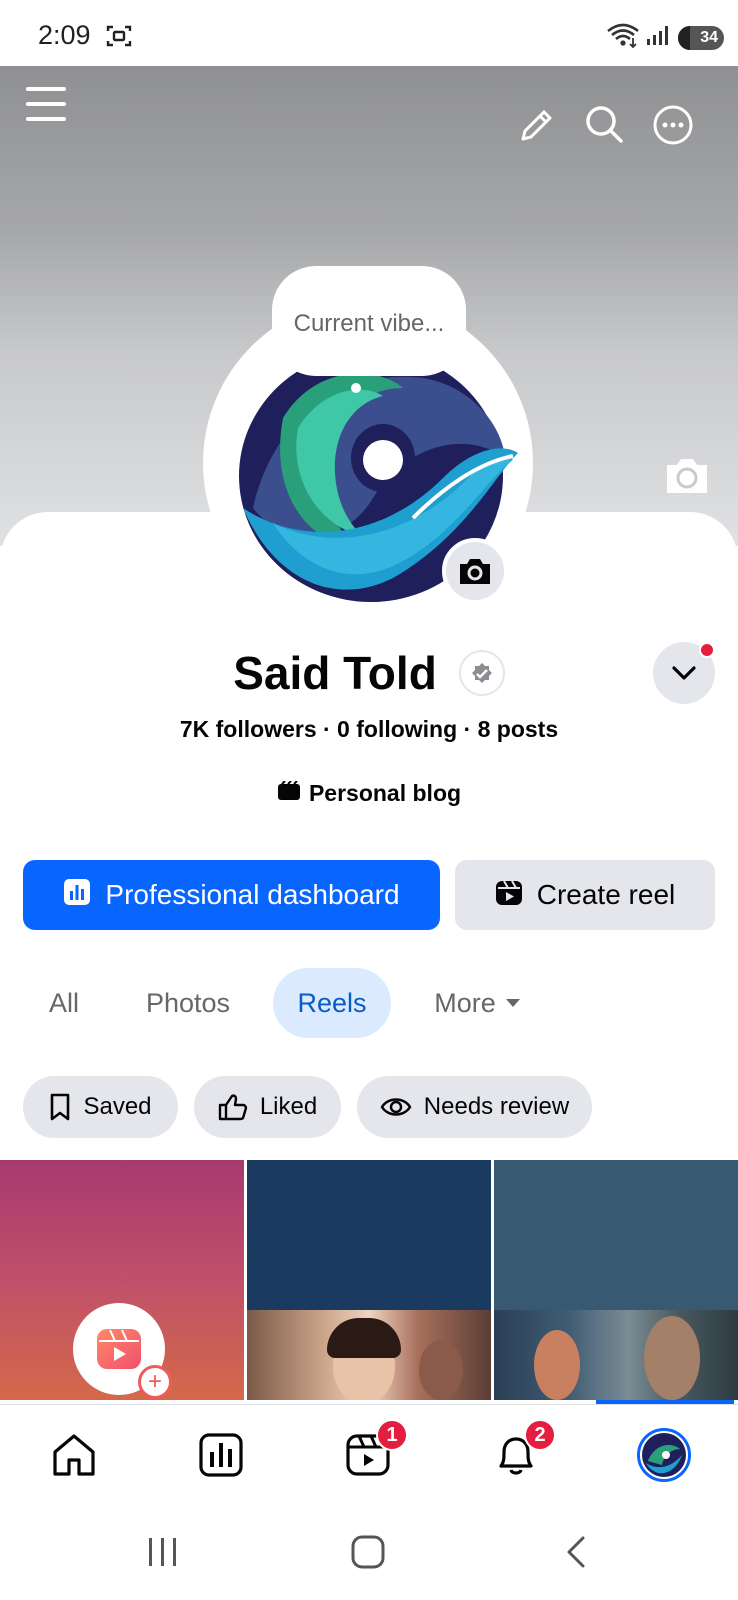 The image size is (738, 1600). Describe the element at coordinates (373, 1452) in the screenshot. I see `nav-reels: 1` at that location.